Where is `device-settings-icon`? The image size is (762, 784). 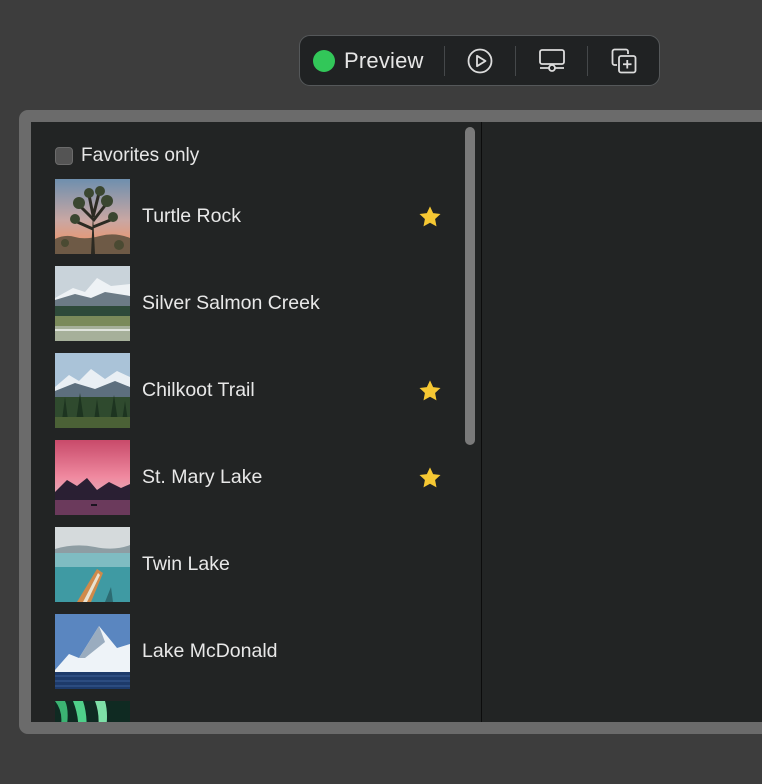 device-settings-icon is located at coordinates (551, 60).